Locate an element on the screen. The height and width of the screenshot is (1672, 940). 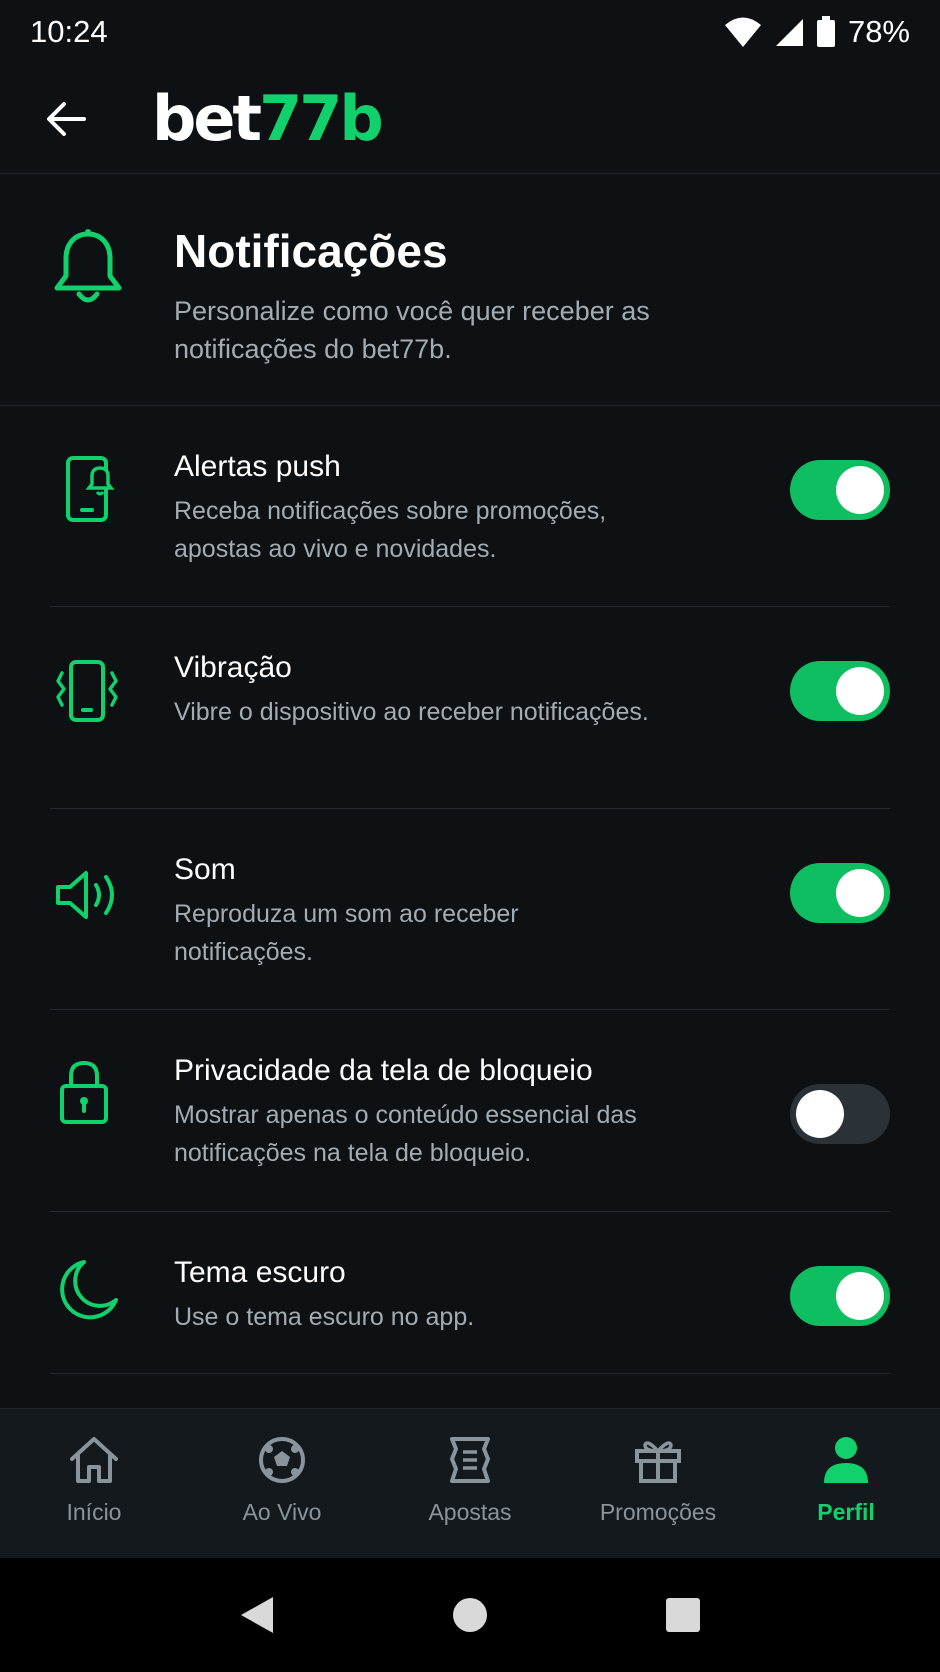
nav-label: Perfil is located at coordinates (846, 1512).